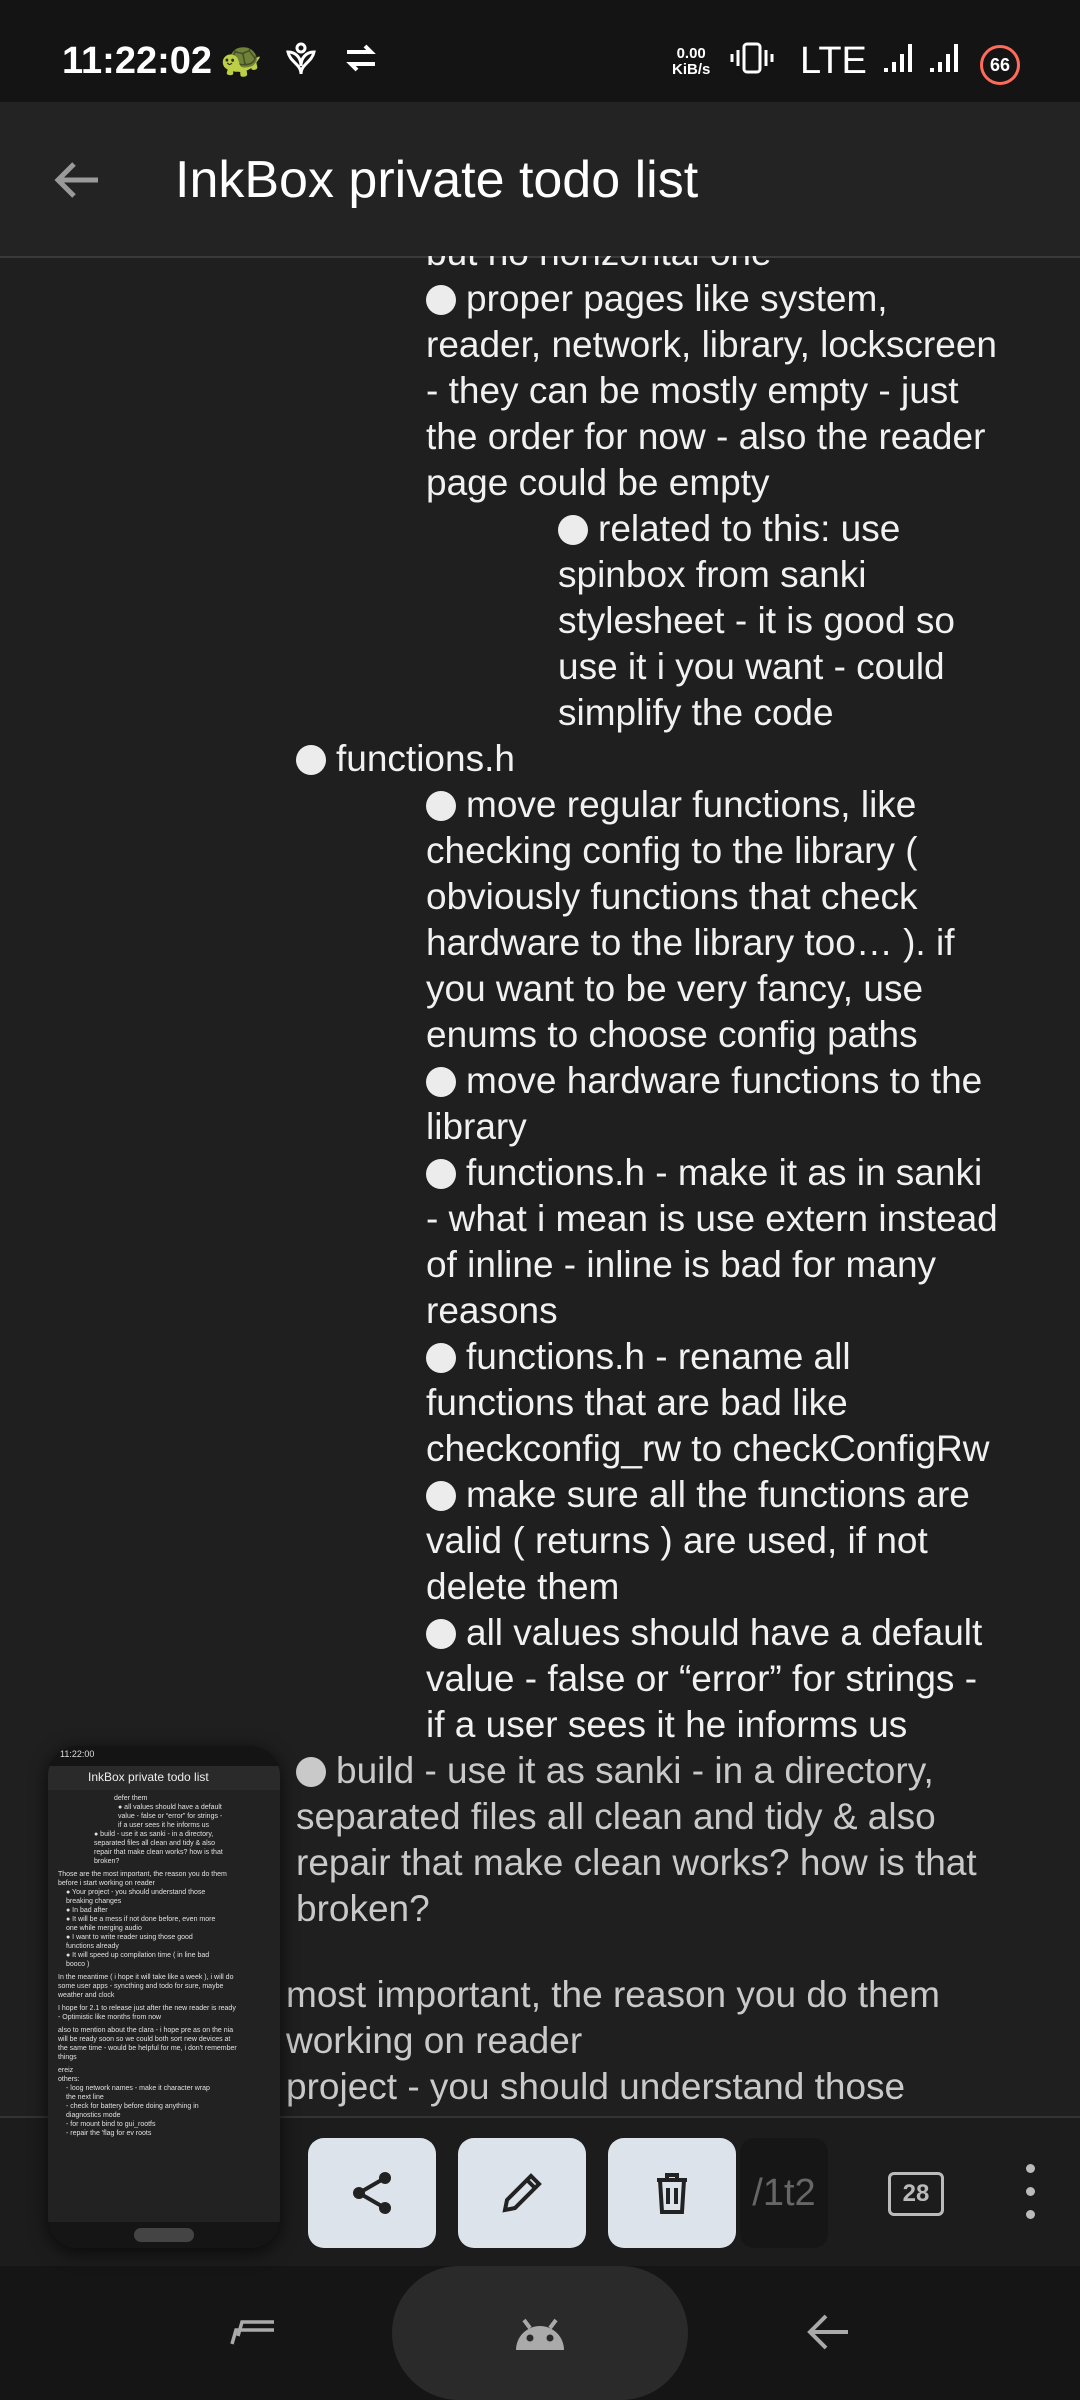  I want to click on battery-indicator: 66, so click(1000, 65).